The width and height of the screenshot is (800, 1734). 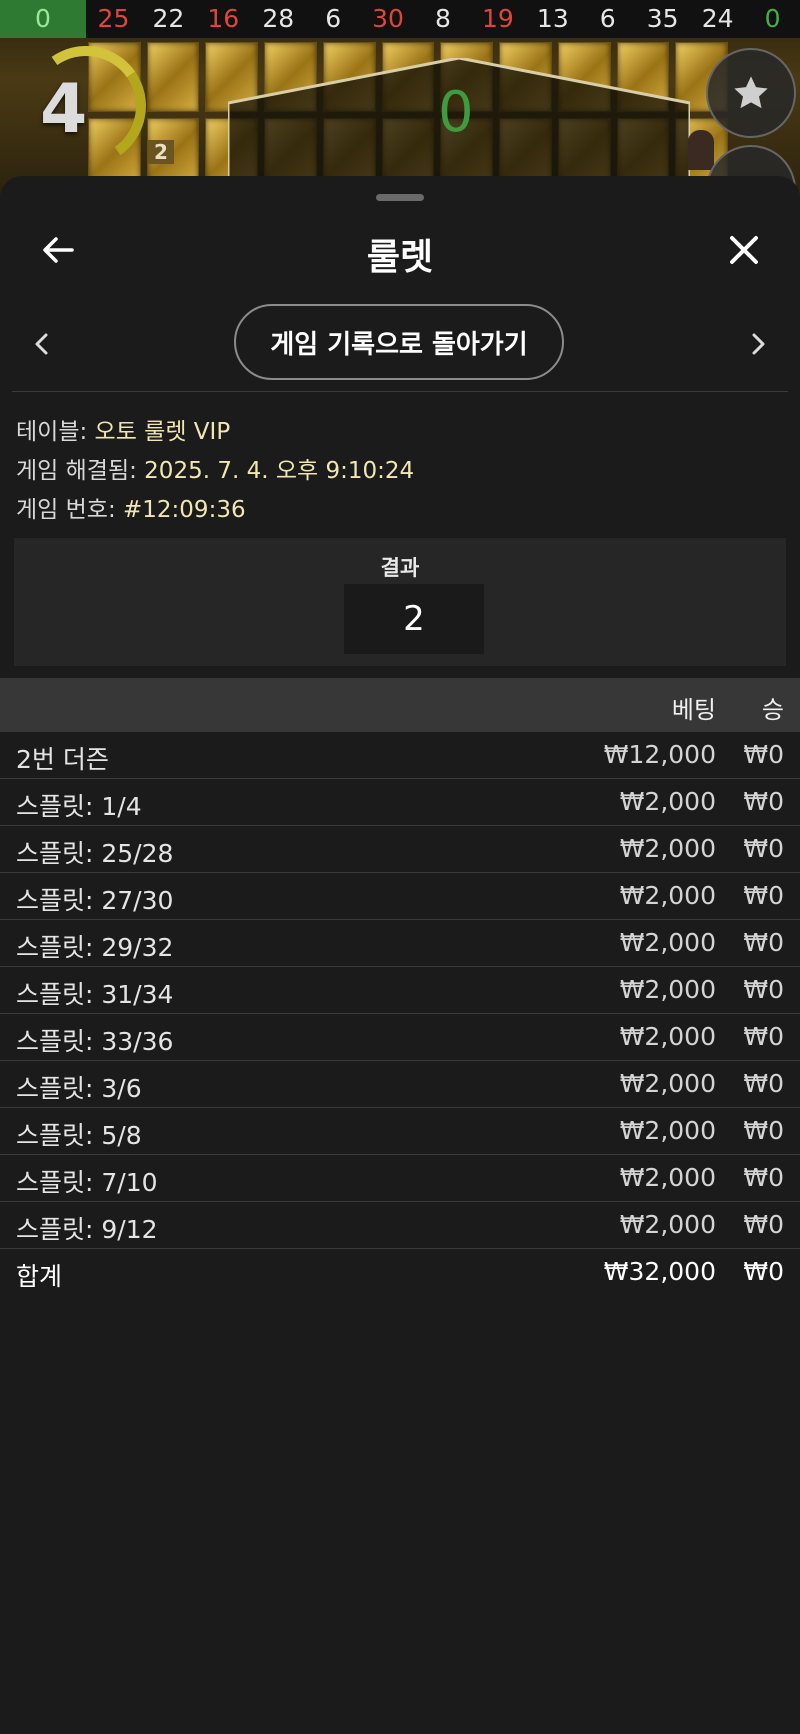 What do you see at coordinates (278, 18) in the screenshot?
I see `history-number: 28` at bounding box center [278, 18].